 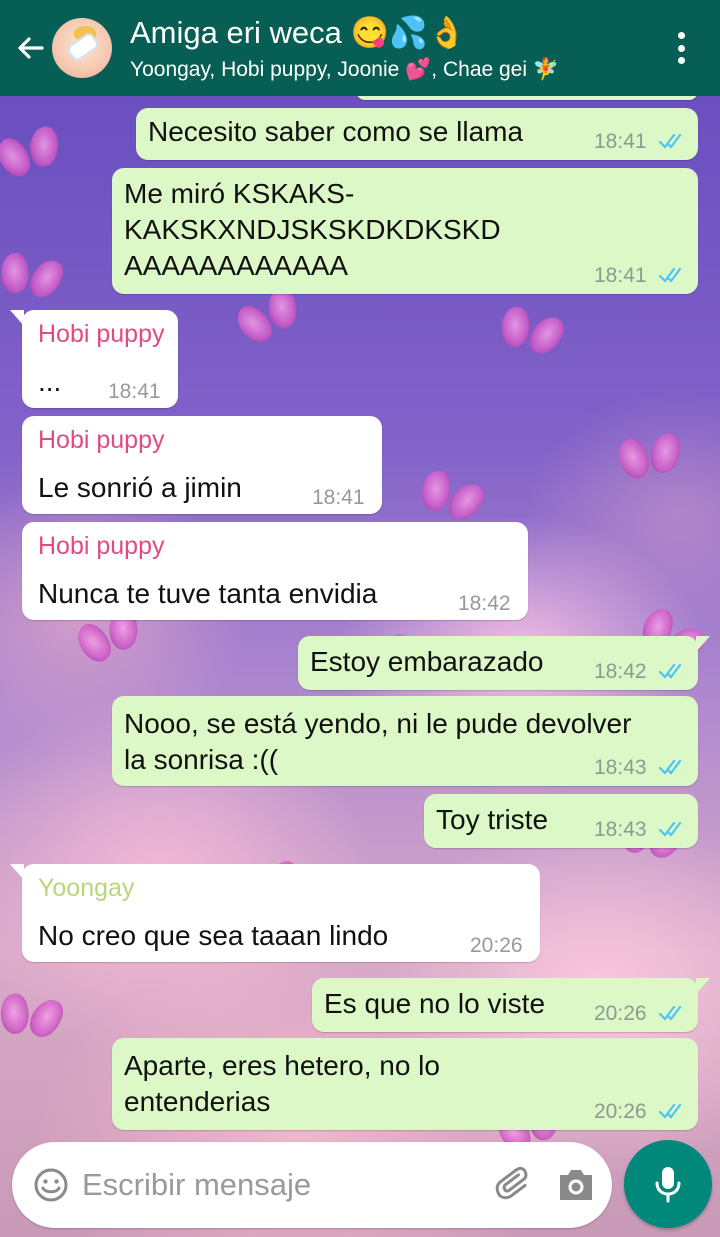 I want to click on message-text: Estoy embarazado, so click(x=427, y=661).